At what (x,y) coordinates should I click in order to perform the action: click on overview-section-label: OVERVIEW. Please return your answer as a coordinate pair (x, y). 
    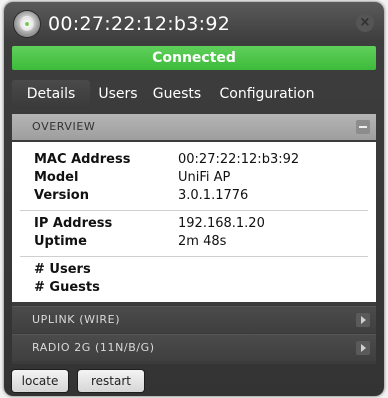
    Looking at the image, I should click on (64, 126).